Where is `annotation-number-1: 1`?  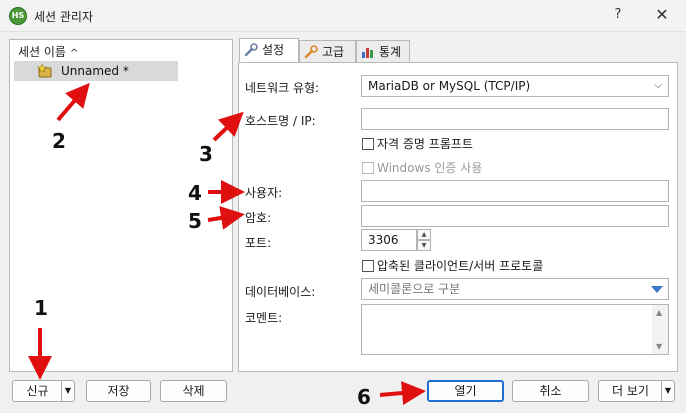
annotation-number-1: 1 is located at coordinates (41, 308).